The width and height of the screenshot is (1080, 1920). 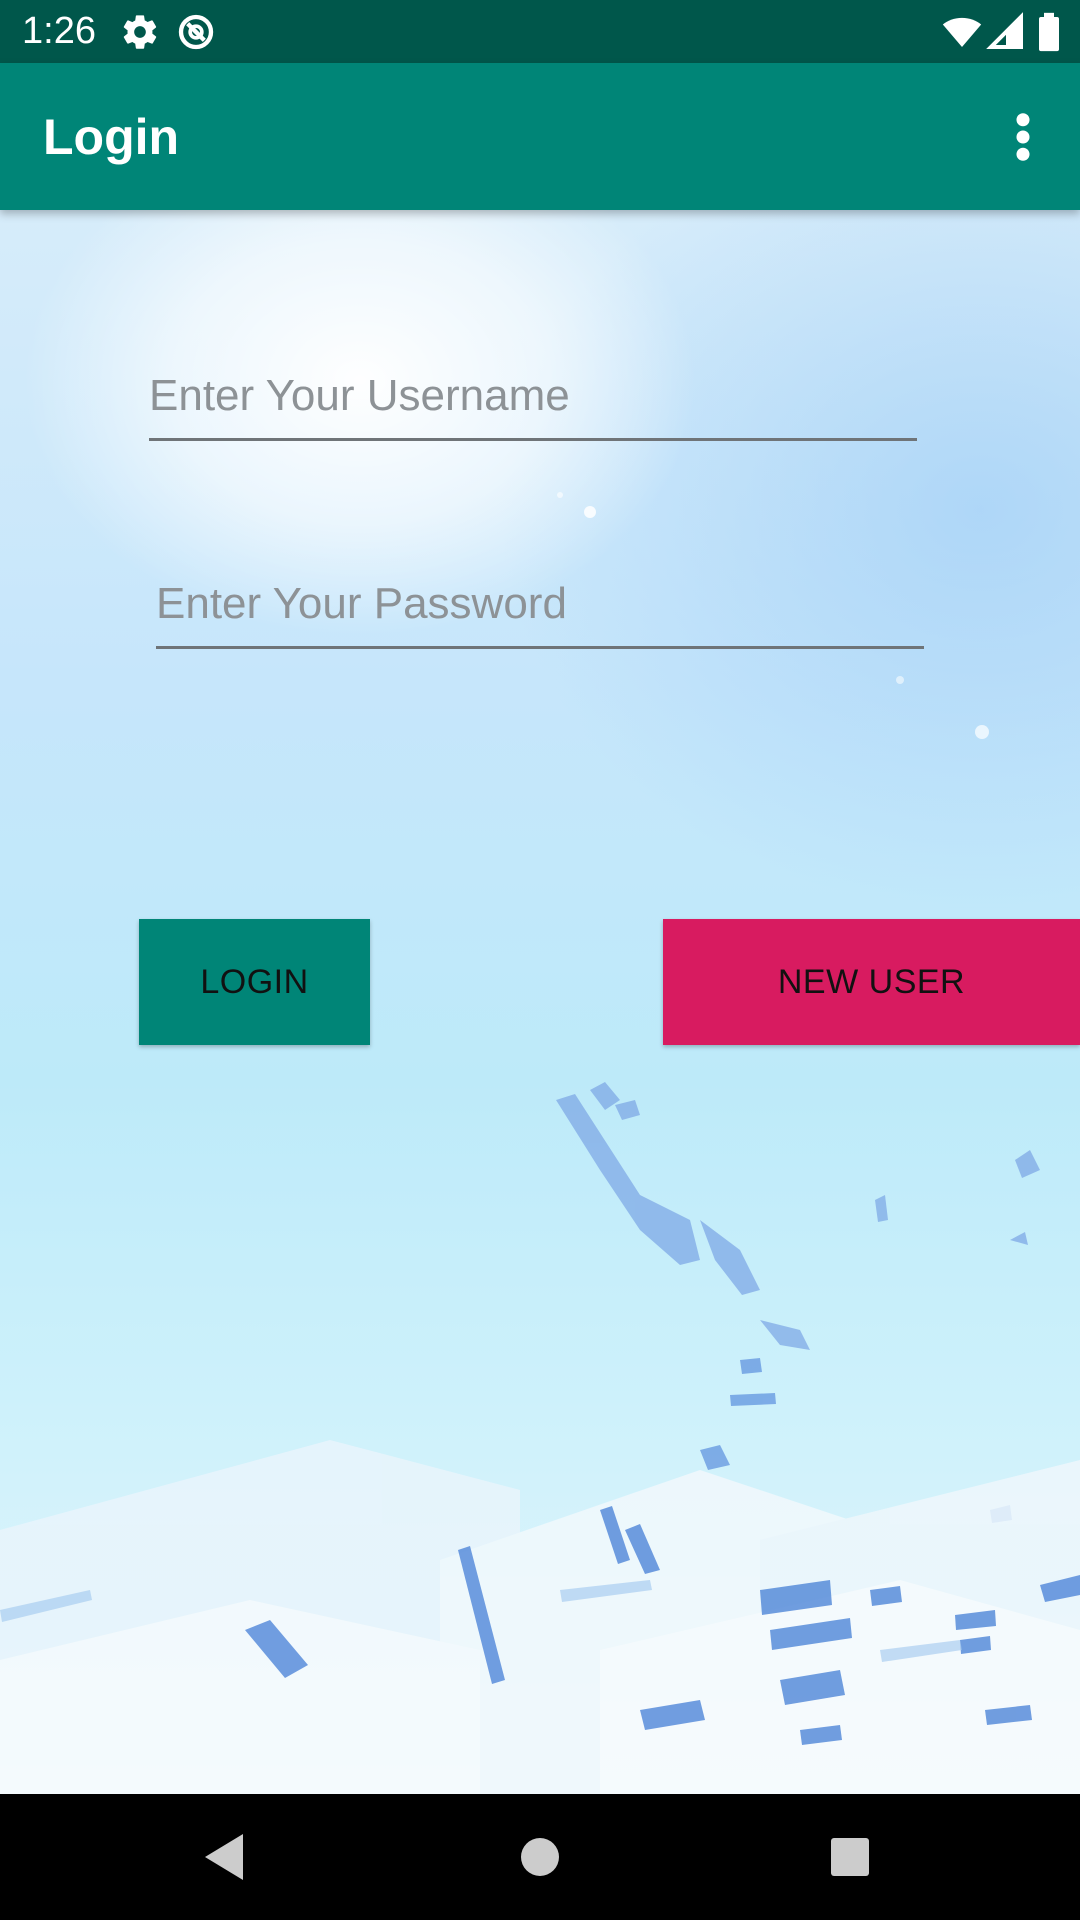 I want to click on signal-icon, so click(x=1004, y=30).